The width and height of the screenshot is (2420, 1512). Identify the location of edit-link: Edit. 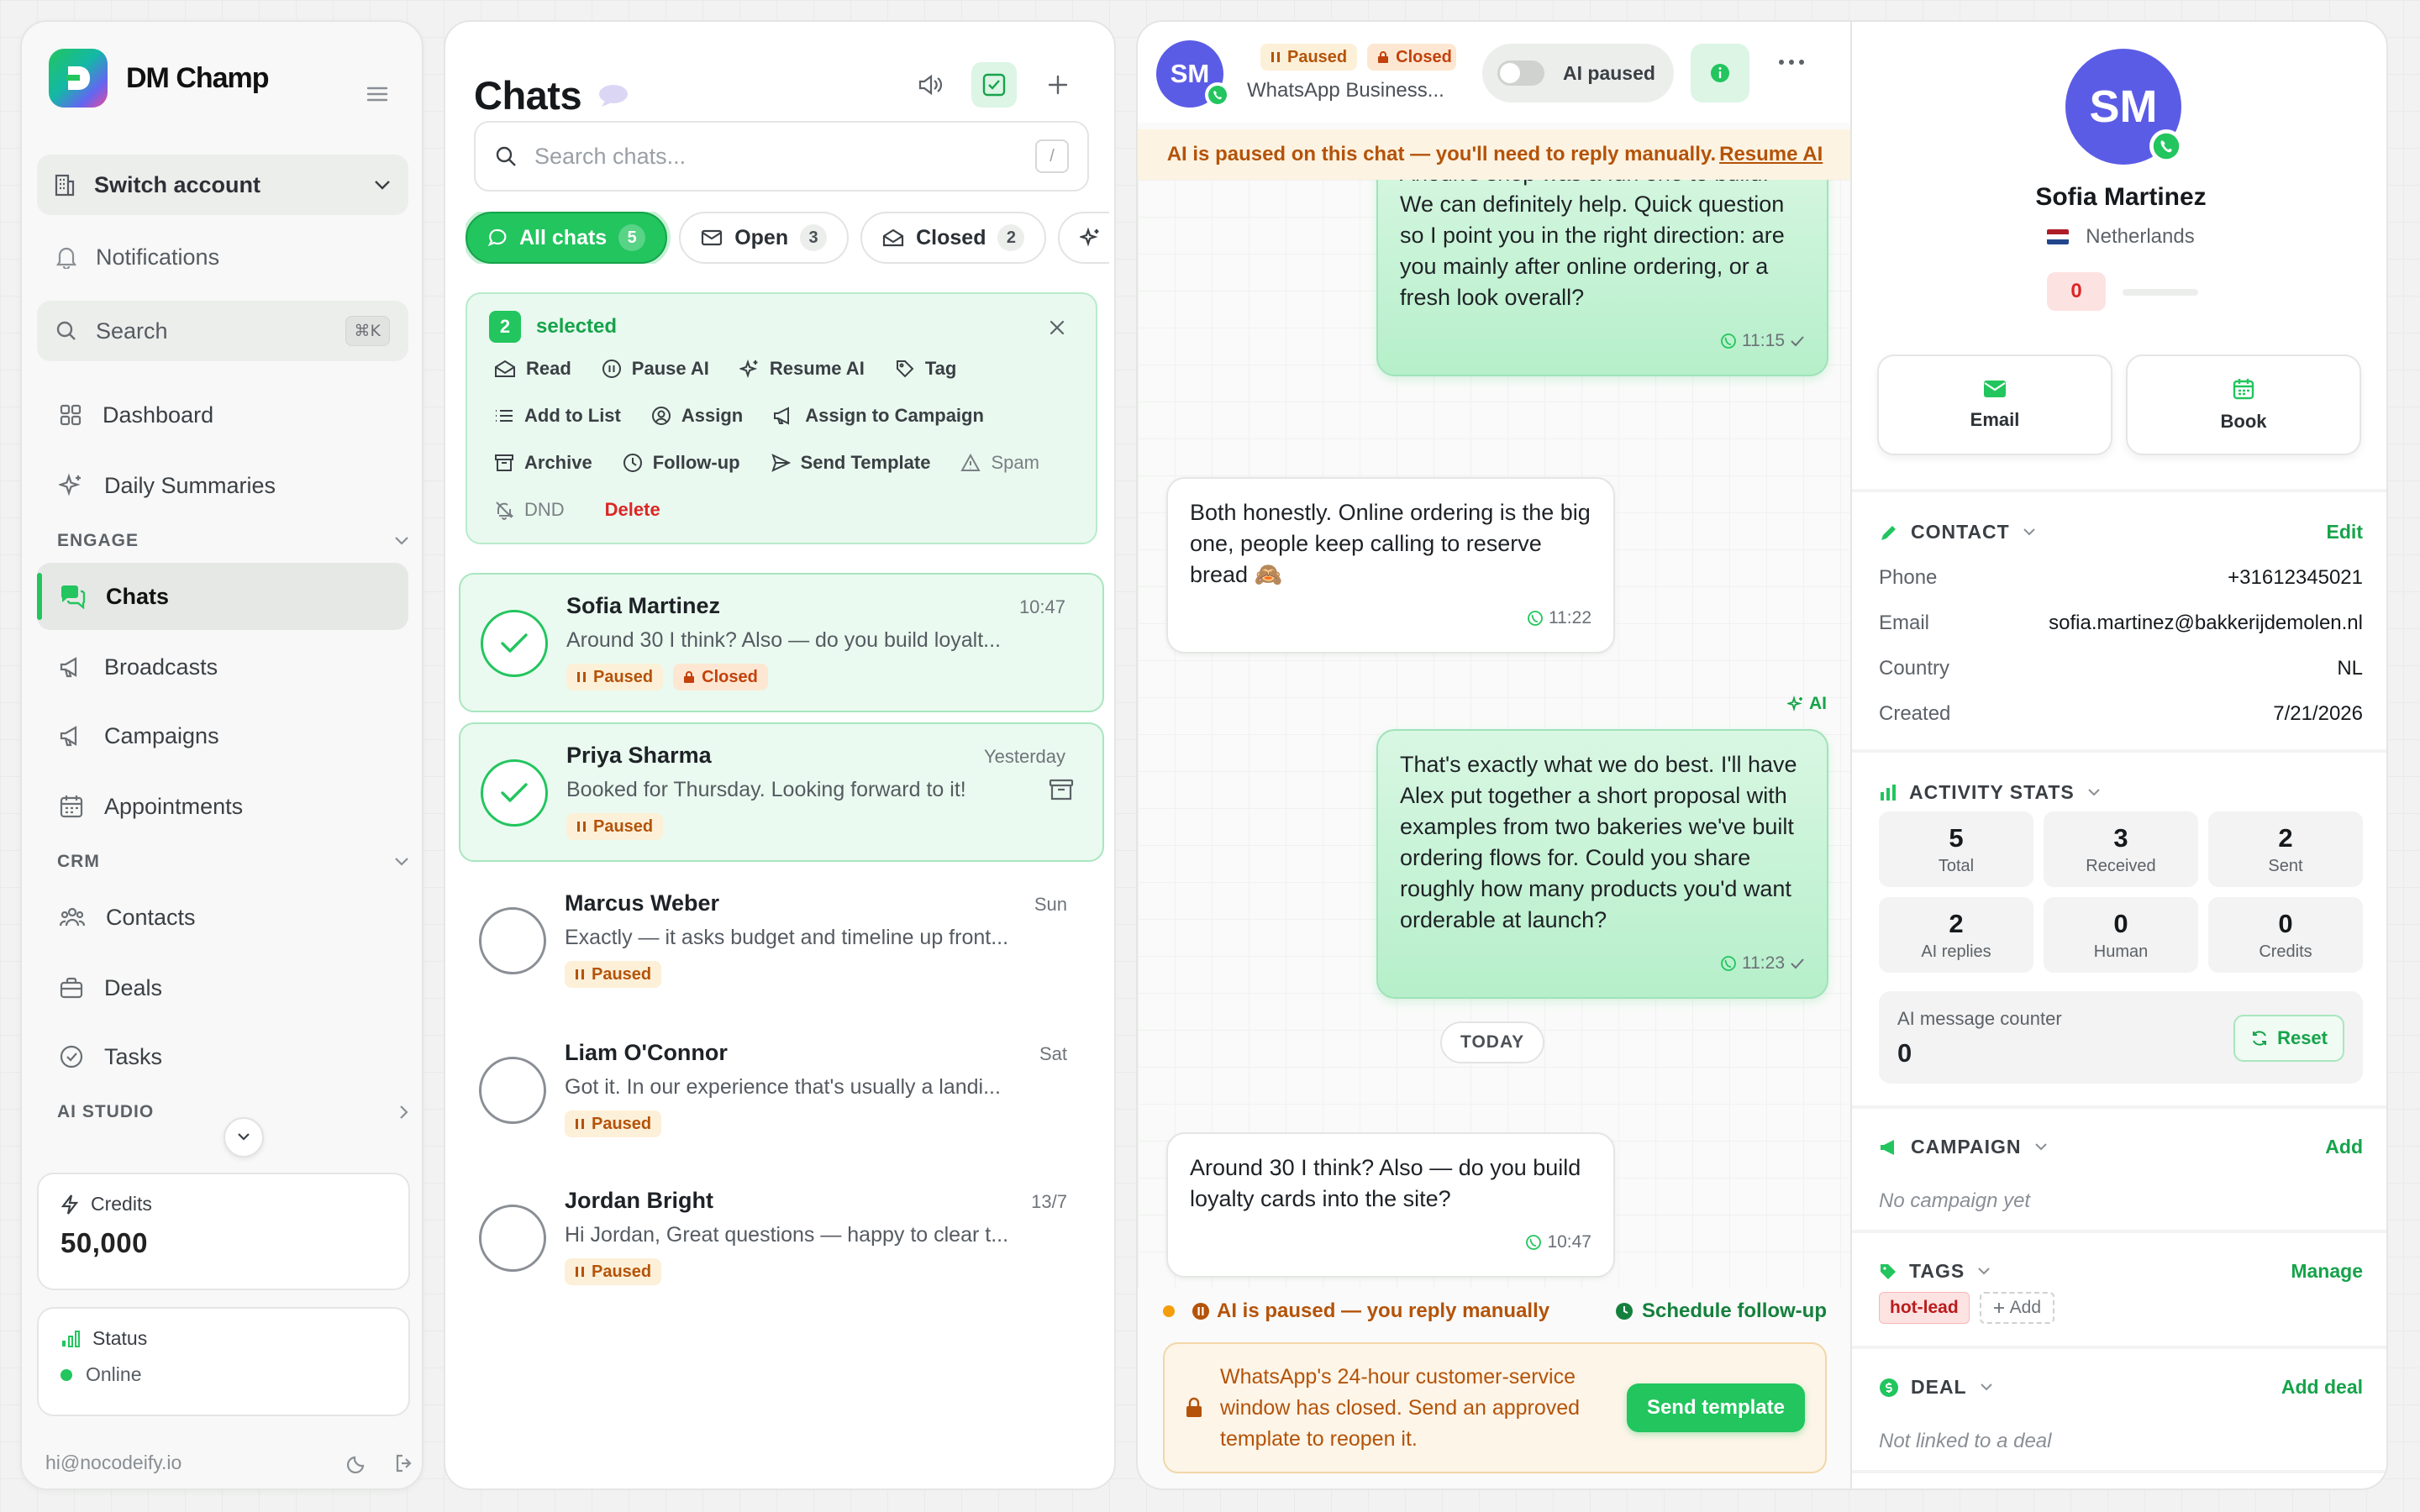
(2345, 532).